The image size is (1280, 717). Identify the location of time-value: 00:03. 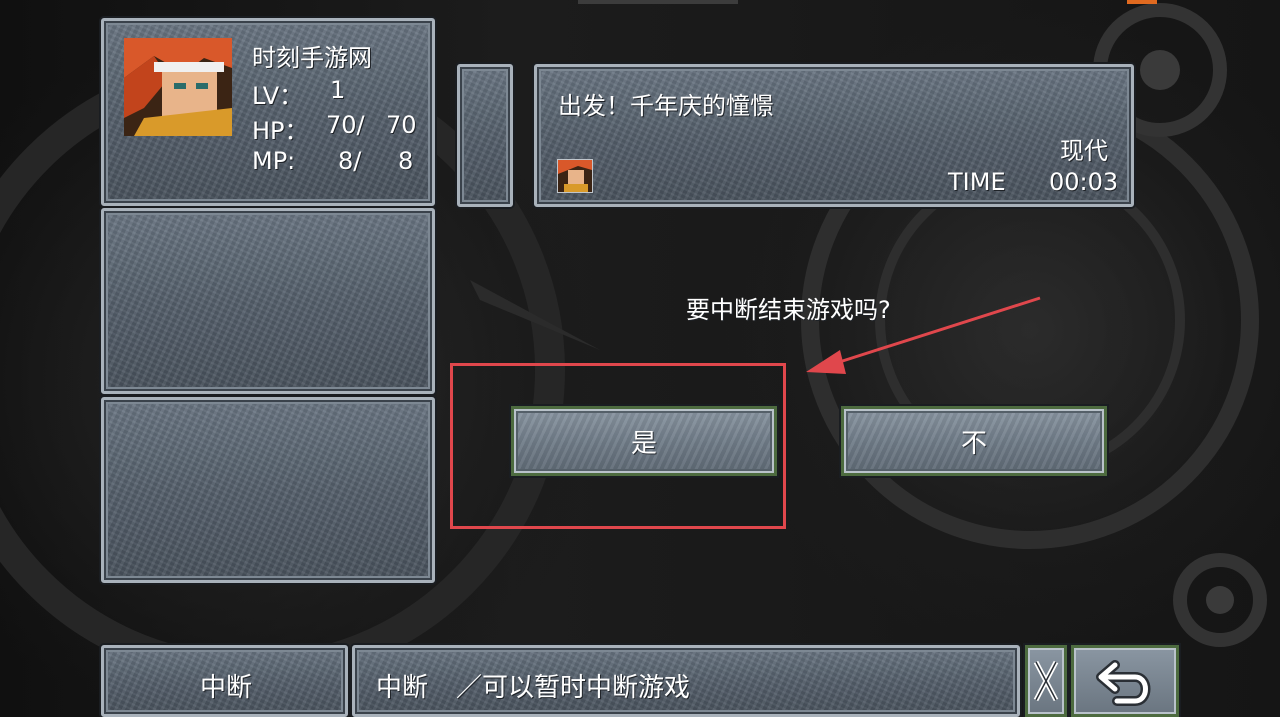
(1084, 182).